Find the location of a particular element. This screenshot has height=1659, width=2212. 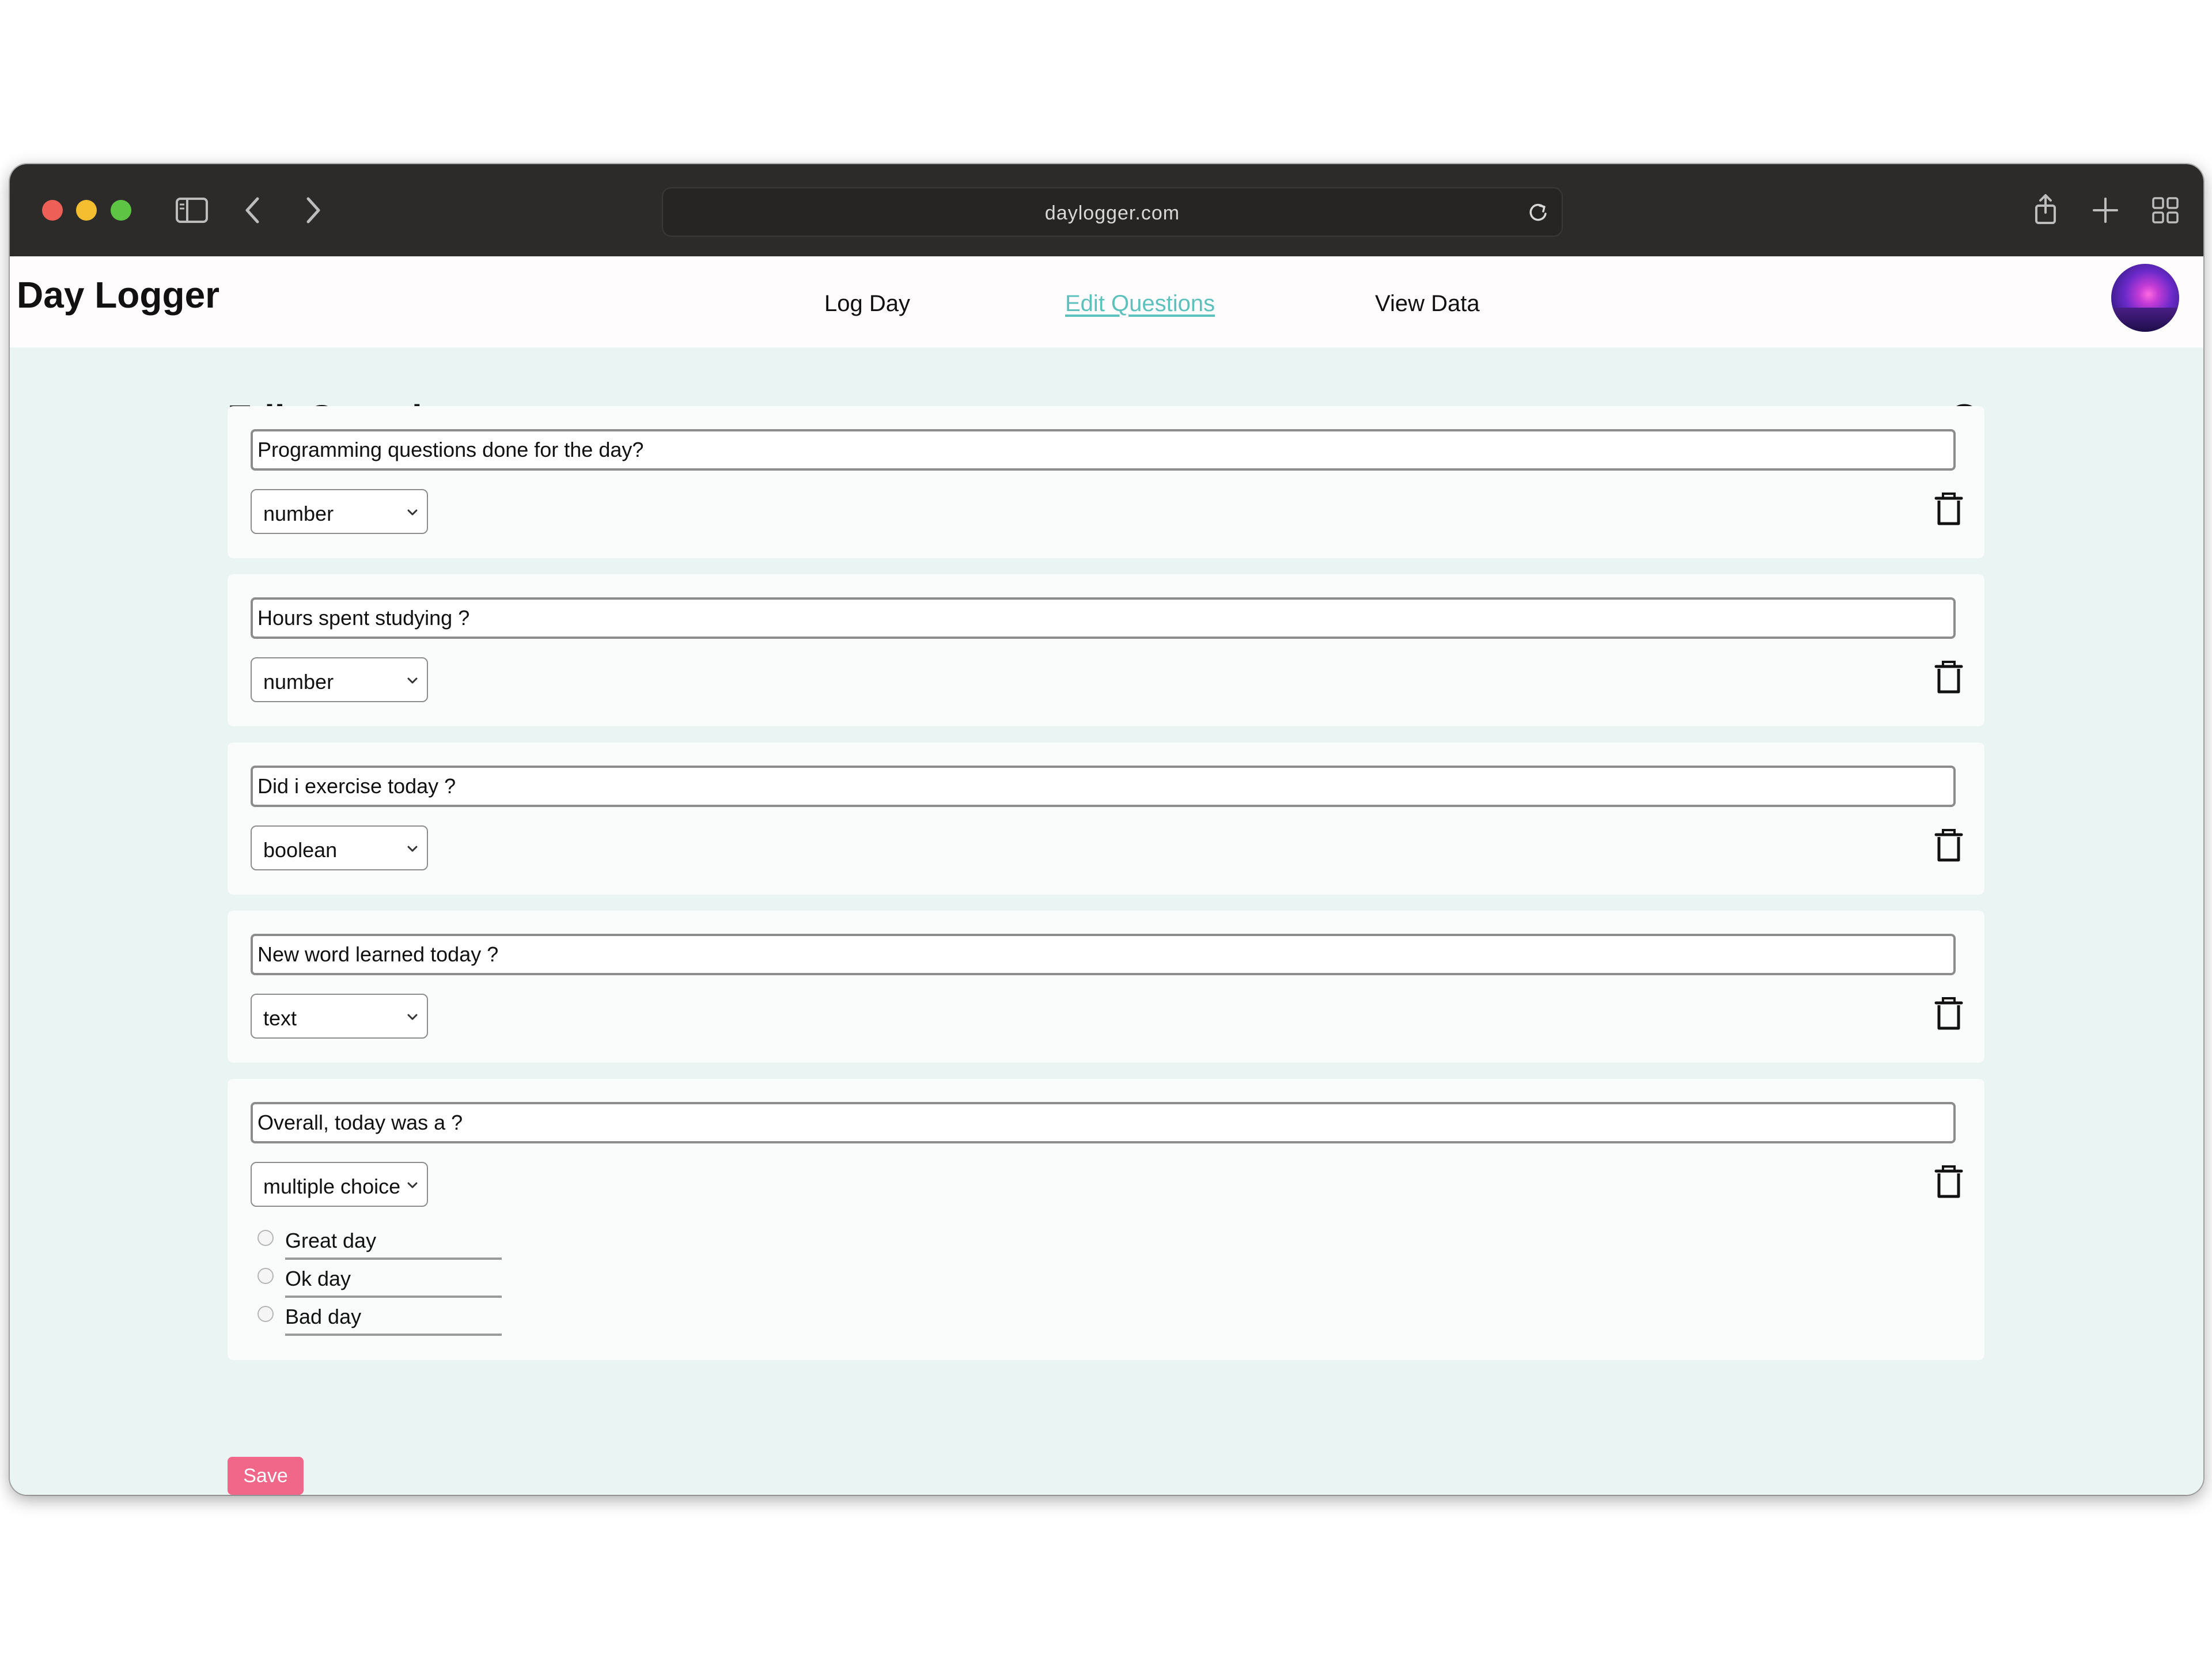

browser-toolbar: daylogger.com is located at coordinates (1106, 210).